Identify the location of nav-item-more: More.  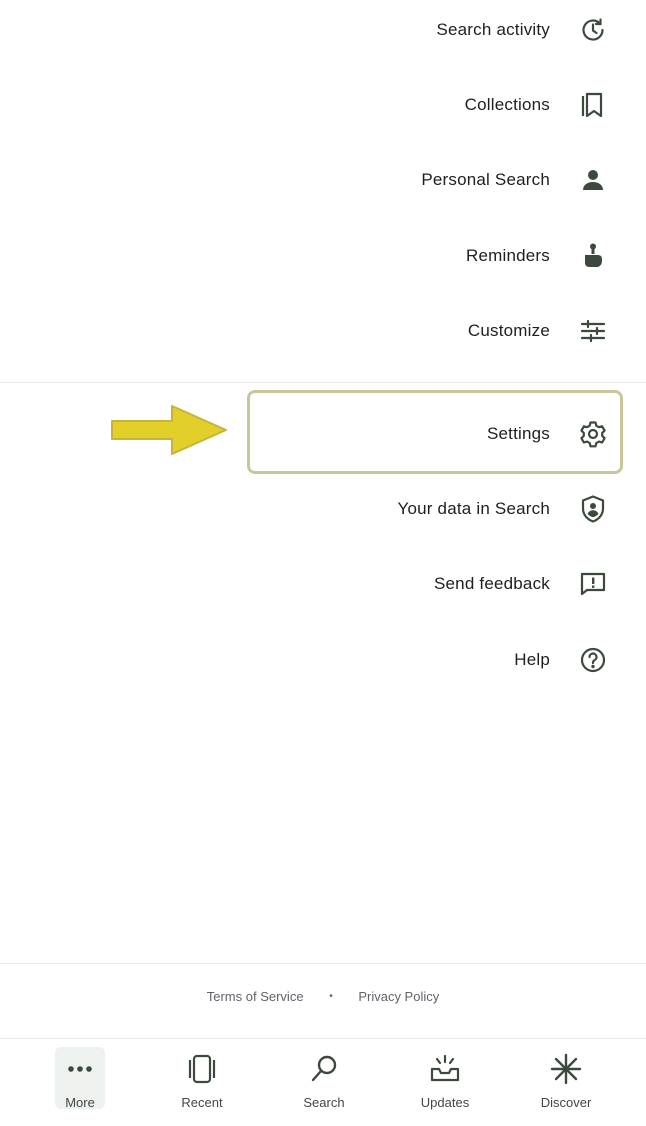
(80, 1082).